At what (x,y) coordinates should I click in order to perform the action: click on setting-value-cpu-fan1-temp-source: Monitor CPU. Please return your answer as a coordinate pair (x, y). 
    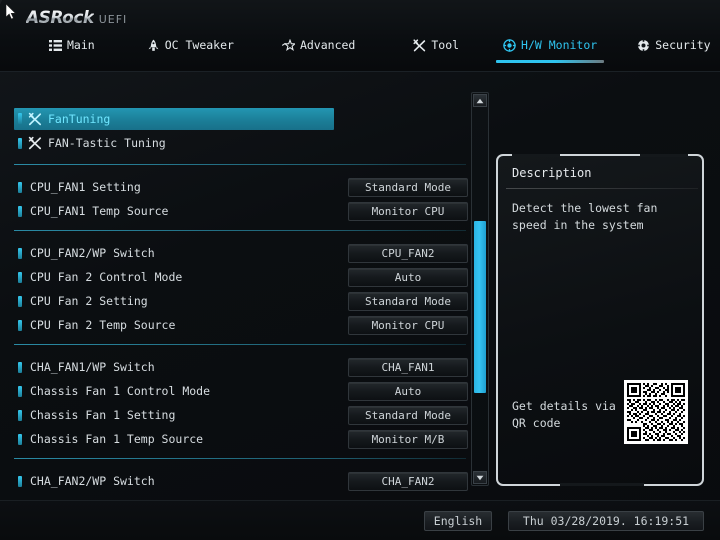
    Looking at the image, I should click on (408, 211).